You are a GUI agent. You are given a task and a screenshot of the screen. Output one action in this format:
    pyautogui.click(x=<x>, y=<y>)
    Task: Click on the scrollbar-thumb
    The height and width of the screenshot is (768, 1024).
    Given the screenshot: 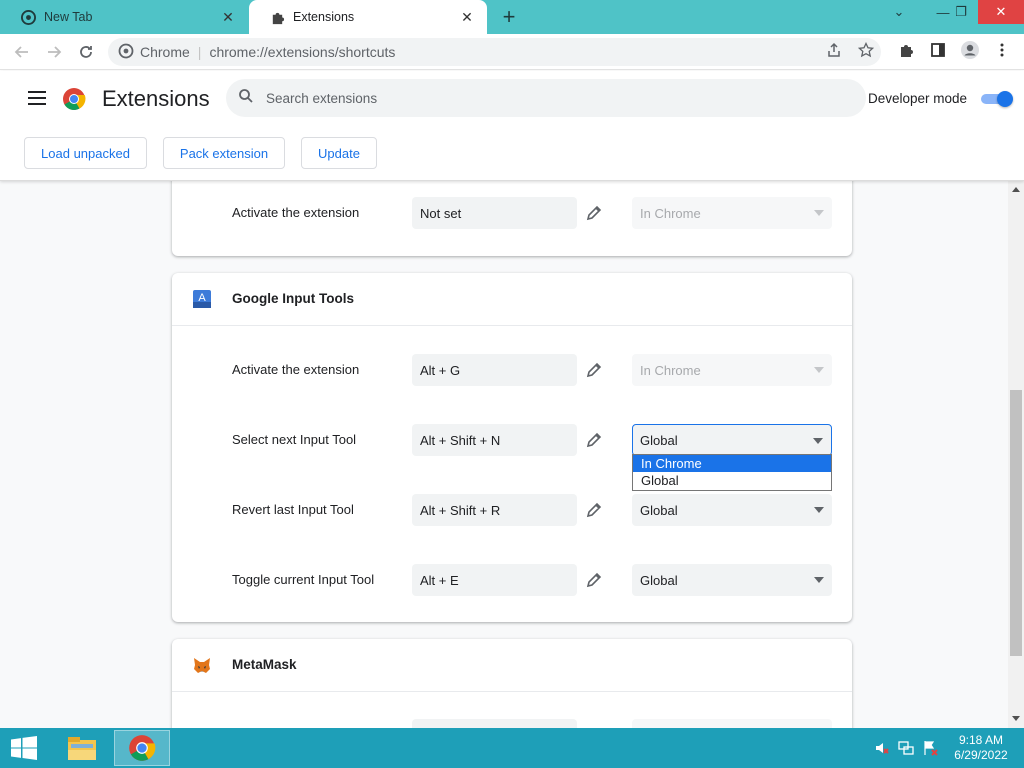 What is the action you would take?
    pyautogui.click(x=1016, y=523)
    